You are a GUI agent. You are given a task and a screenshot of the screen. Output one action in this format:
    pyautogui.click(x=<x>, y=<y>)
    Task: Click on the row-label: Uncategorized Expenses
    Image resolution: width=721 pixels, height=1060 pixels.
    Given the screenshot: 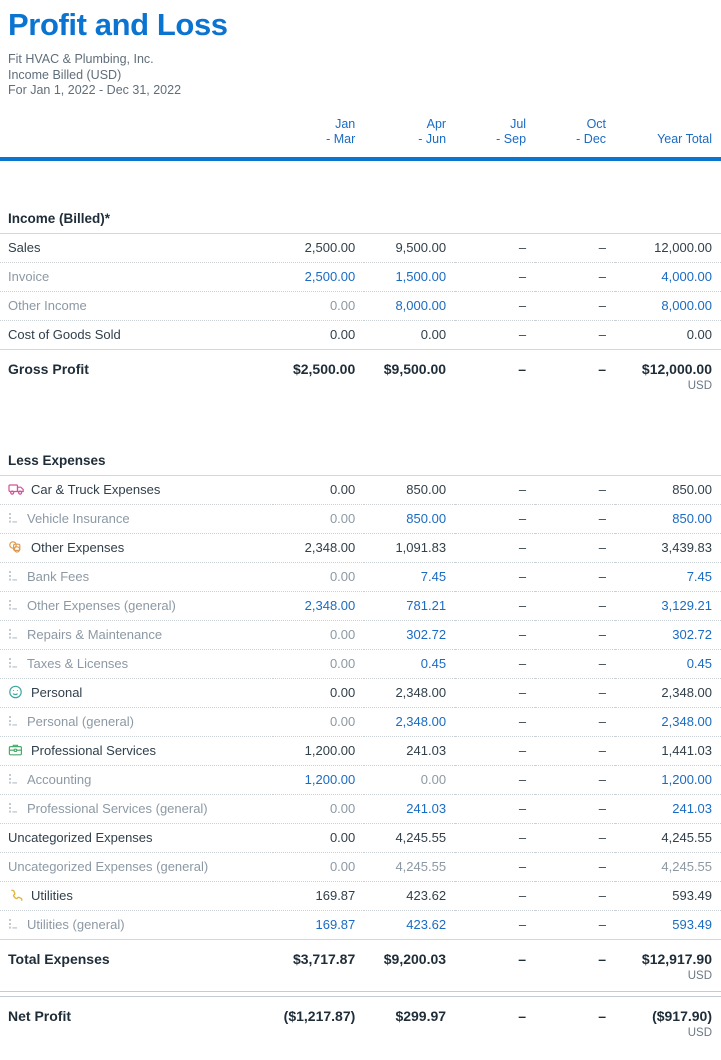 What is the action you would take?
    pyautogui.click(x=137, y=838)
    